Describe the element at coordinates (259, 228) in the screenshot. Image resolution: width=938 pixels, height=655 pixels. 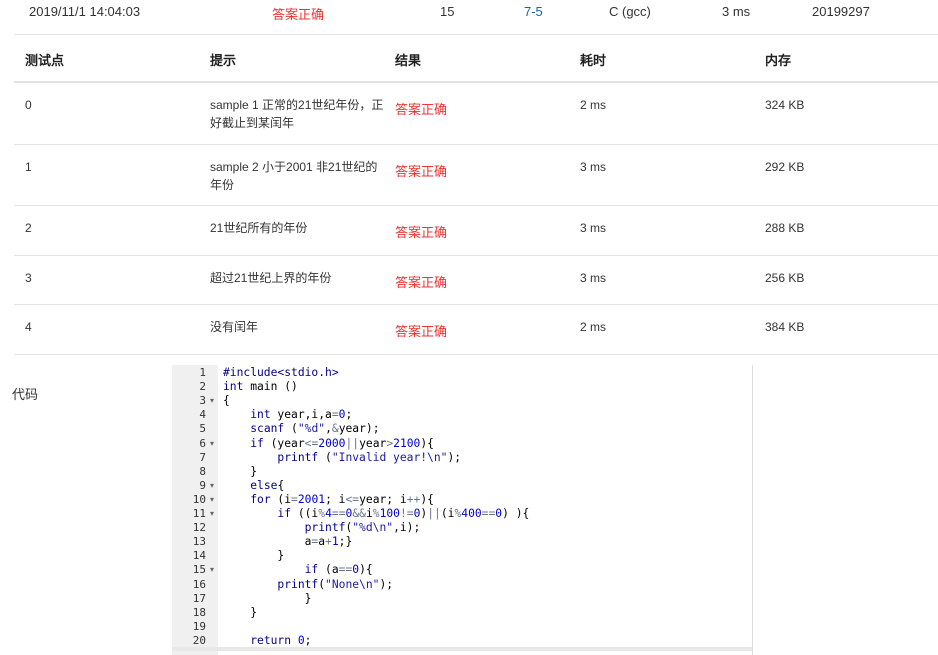
I see `cell-hint: 21世纪所有的年份` at that location.